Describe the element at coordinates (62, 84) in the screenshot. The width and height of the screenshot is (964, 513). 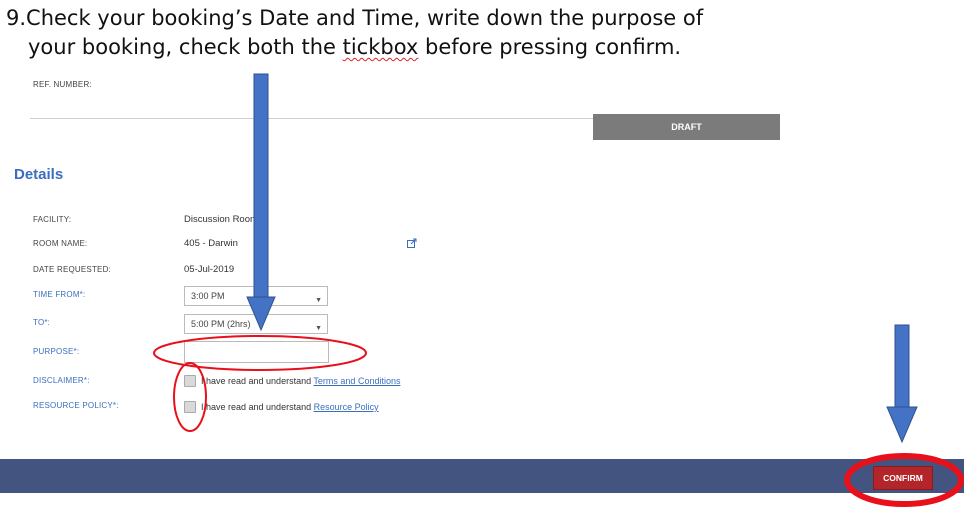
I see `ref-number-label: REF. NUMBER:` at that location.